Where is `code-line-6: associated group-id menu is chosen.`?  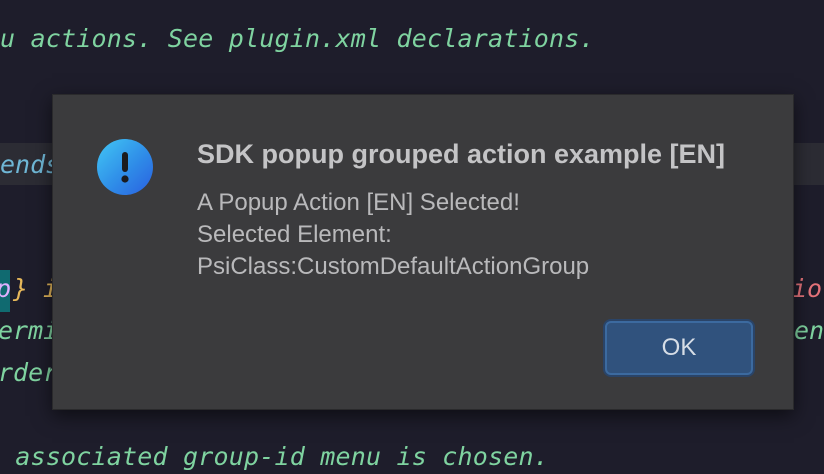
code-line-6: associated group-id menu is chosen. is located at coordinates (275, 456).